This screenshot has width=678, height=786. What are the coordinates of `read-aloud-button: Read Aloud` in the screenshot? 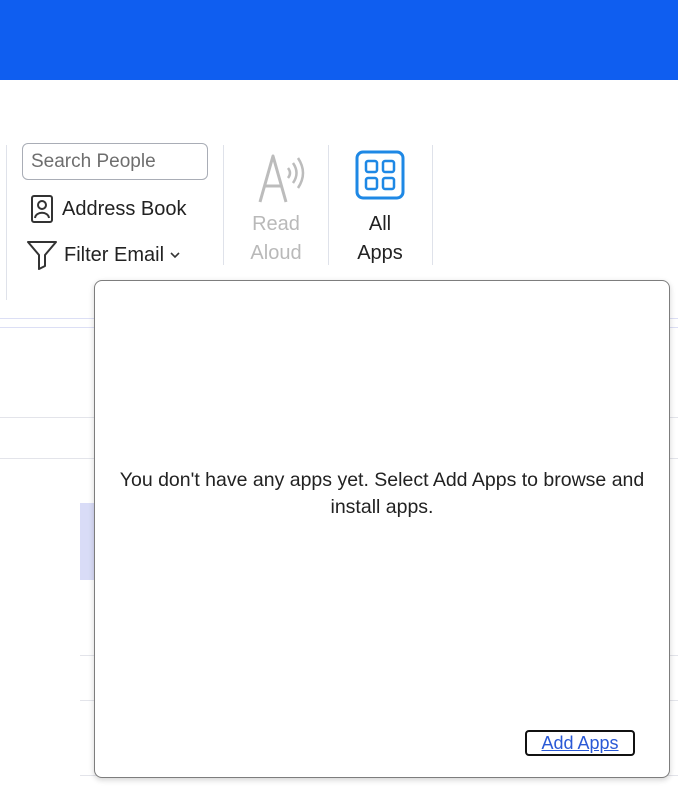 It's located at (276, 208).